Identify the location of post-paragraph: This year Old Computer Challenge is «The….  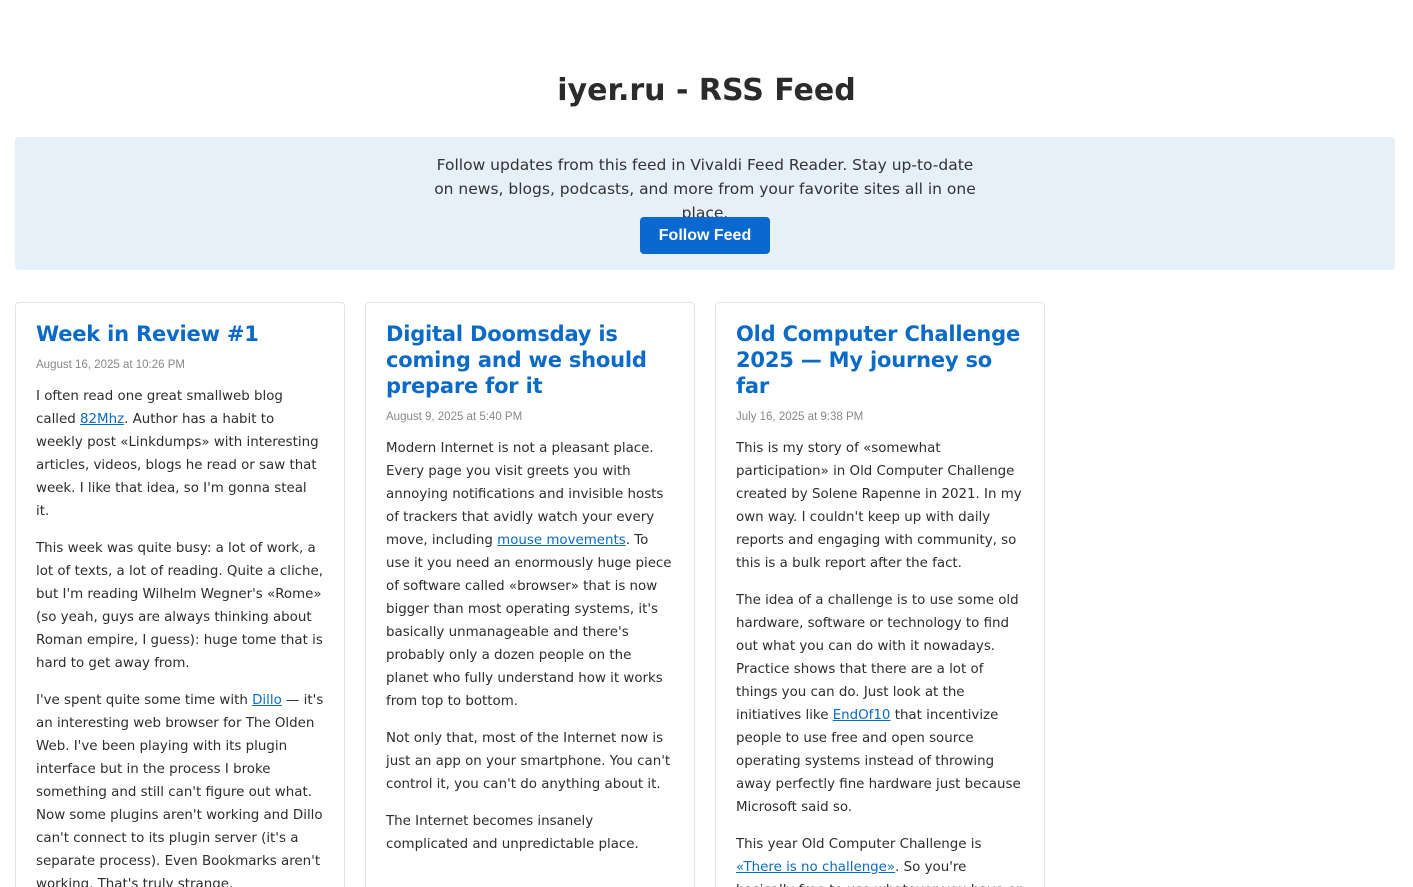
(880, 860).